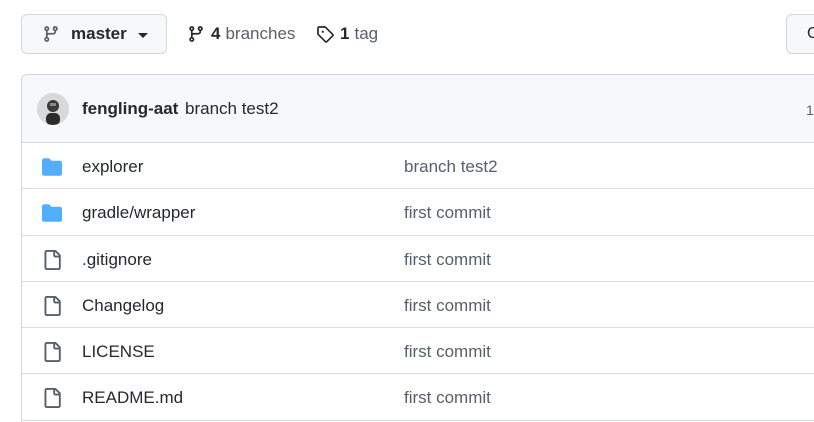  What do you see at coordinates (142, 35) in the screenshot?
I see `caret-down-icon` at bounding box center [142, 35].